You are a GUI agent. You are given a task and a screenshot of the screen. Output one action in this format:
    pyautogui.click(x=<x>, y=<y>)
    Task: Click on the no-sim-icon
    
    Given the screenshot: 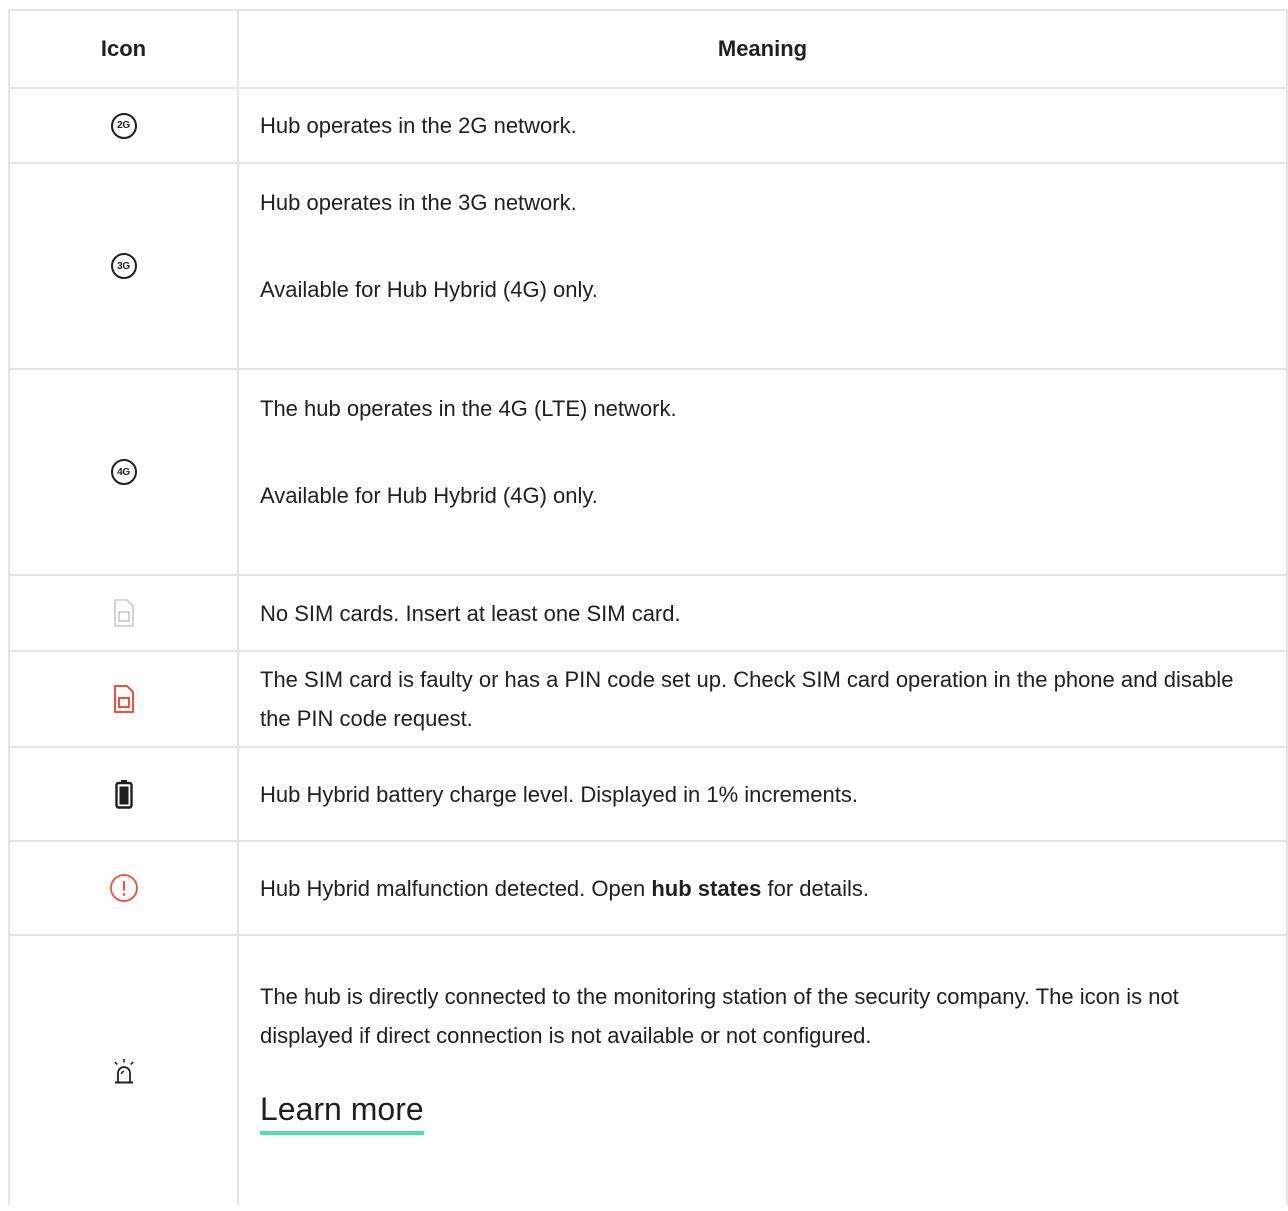 What is the action you would take?
    pyautogui.click(x=123, y=613)
    